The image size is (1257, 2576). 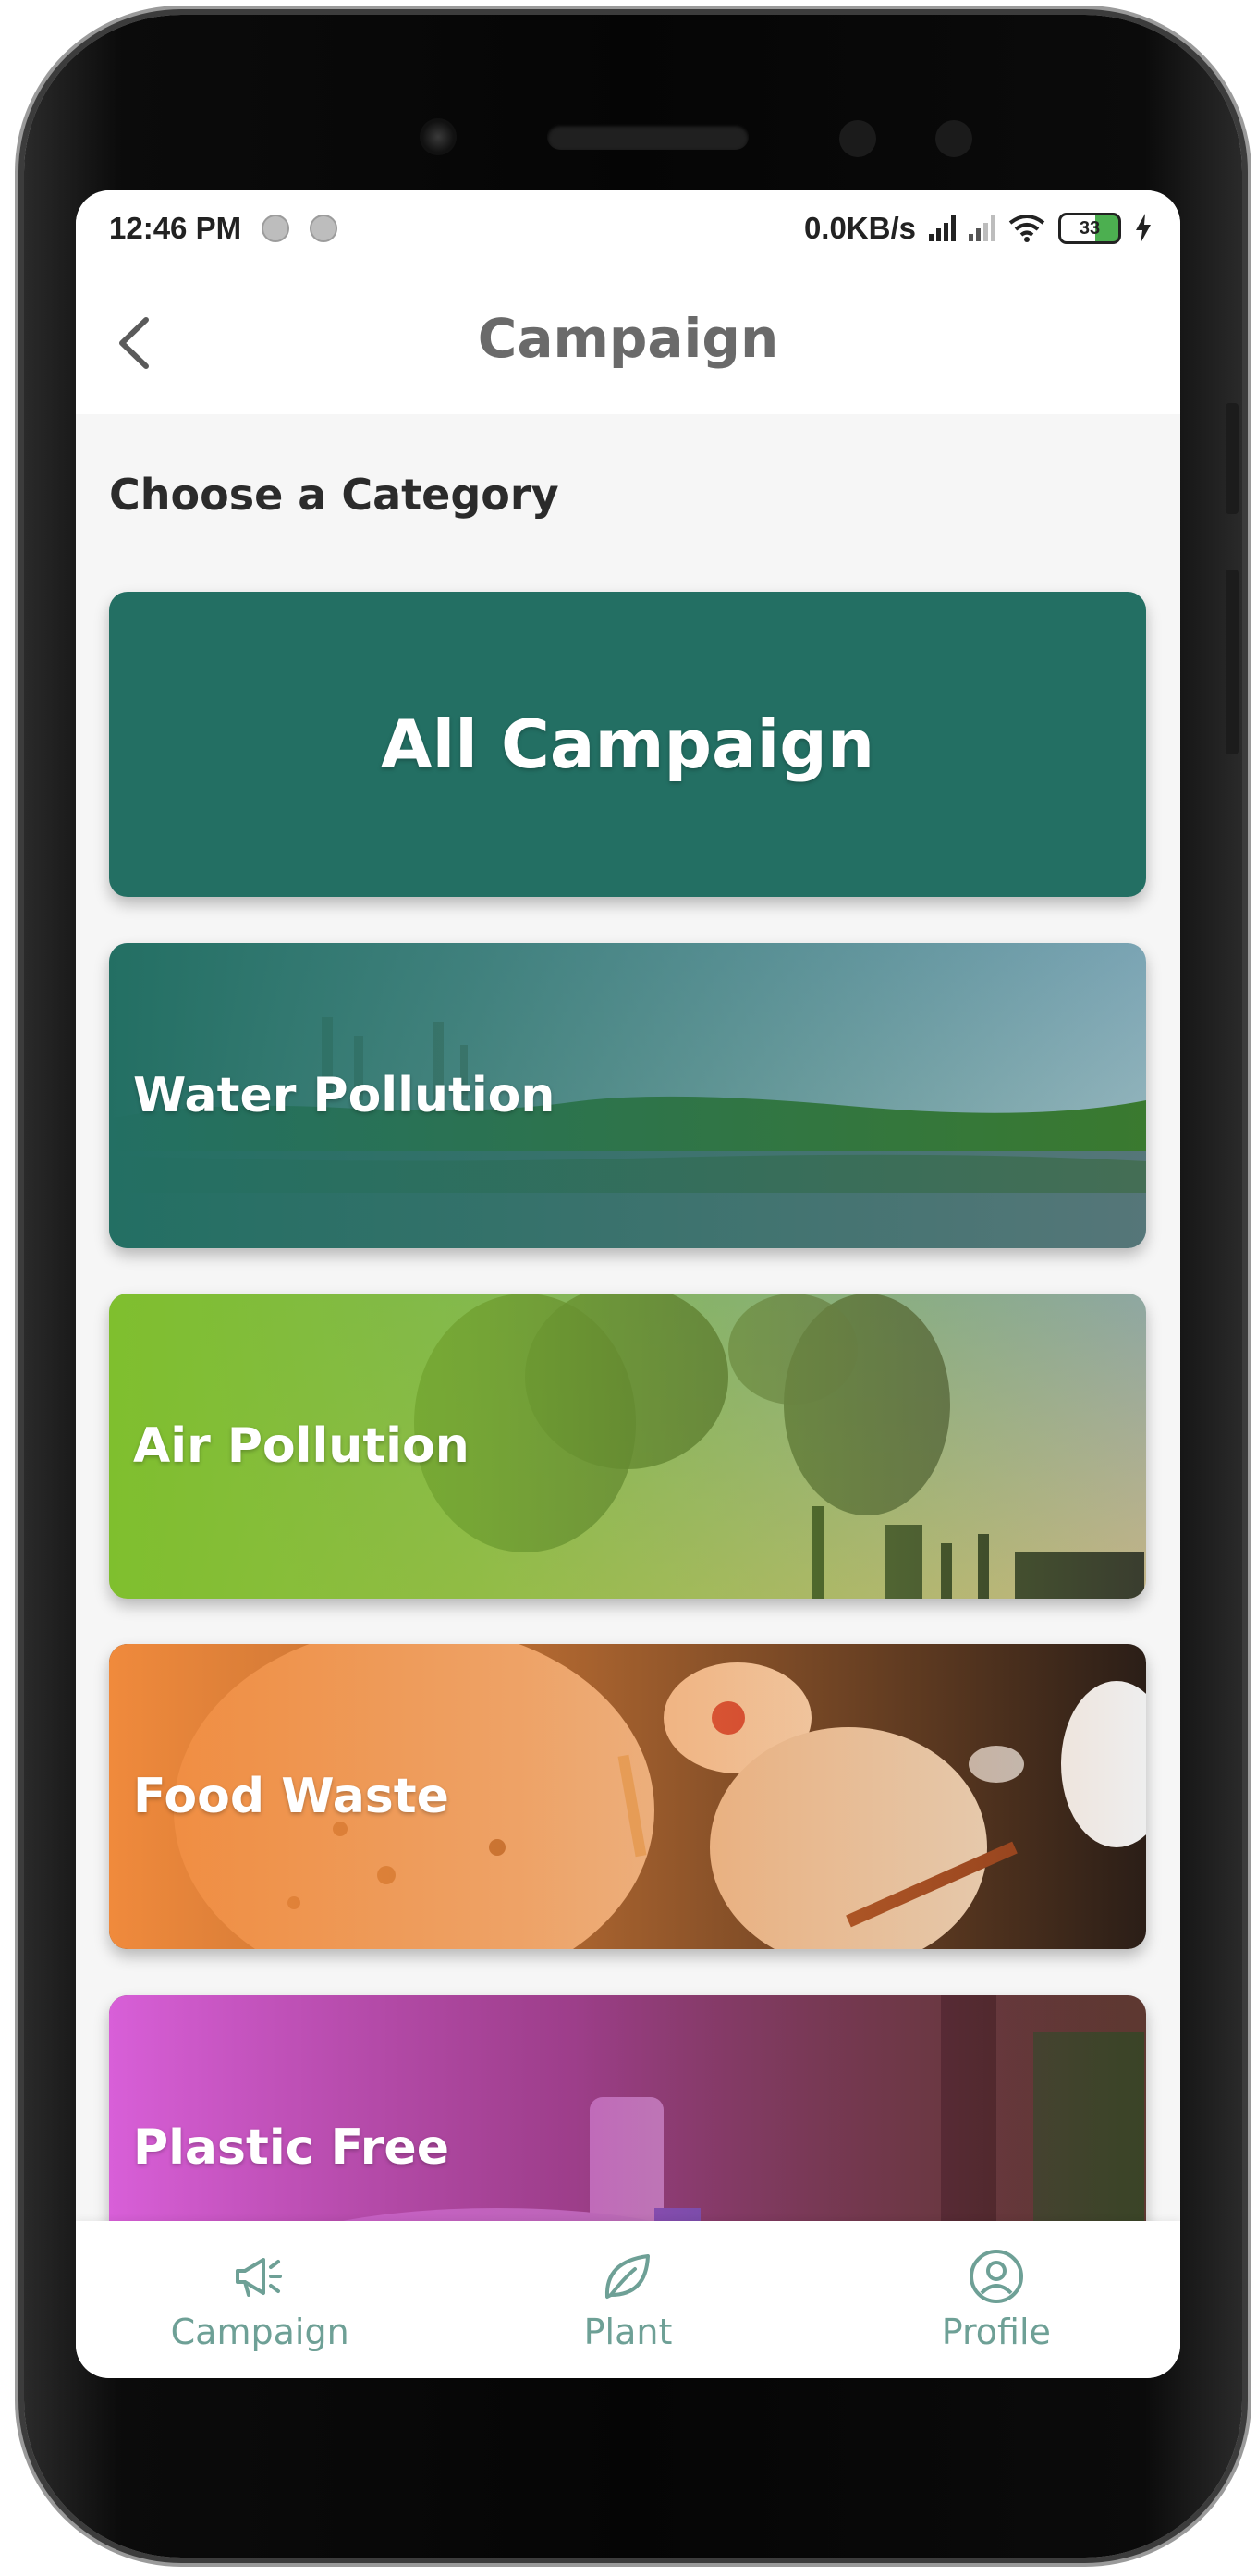 I want to click on battery-icon: 33, so click(x=1089, y=228).